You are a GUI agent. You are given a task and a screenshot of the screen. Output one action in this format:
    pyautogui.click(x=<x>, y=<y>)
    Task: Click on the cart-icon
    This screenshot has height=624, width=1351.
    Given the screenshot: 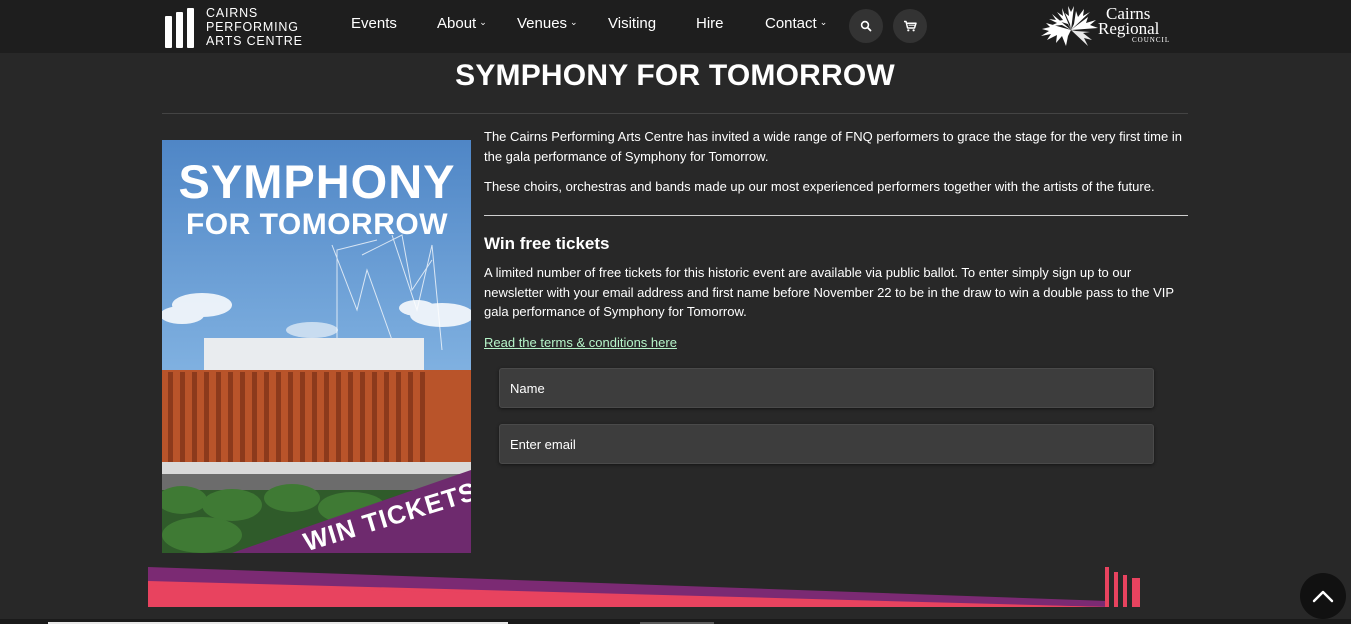 What is the action you would take?
    pyautogui.click(x=910, y=26)
    